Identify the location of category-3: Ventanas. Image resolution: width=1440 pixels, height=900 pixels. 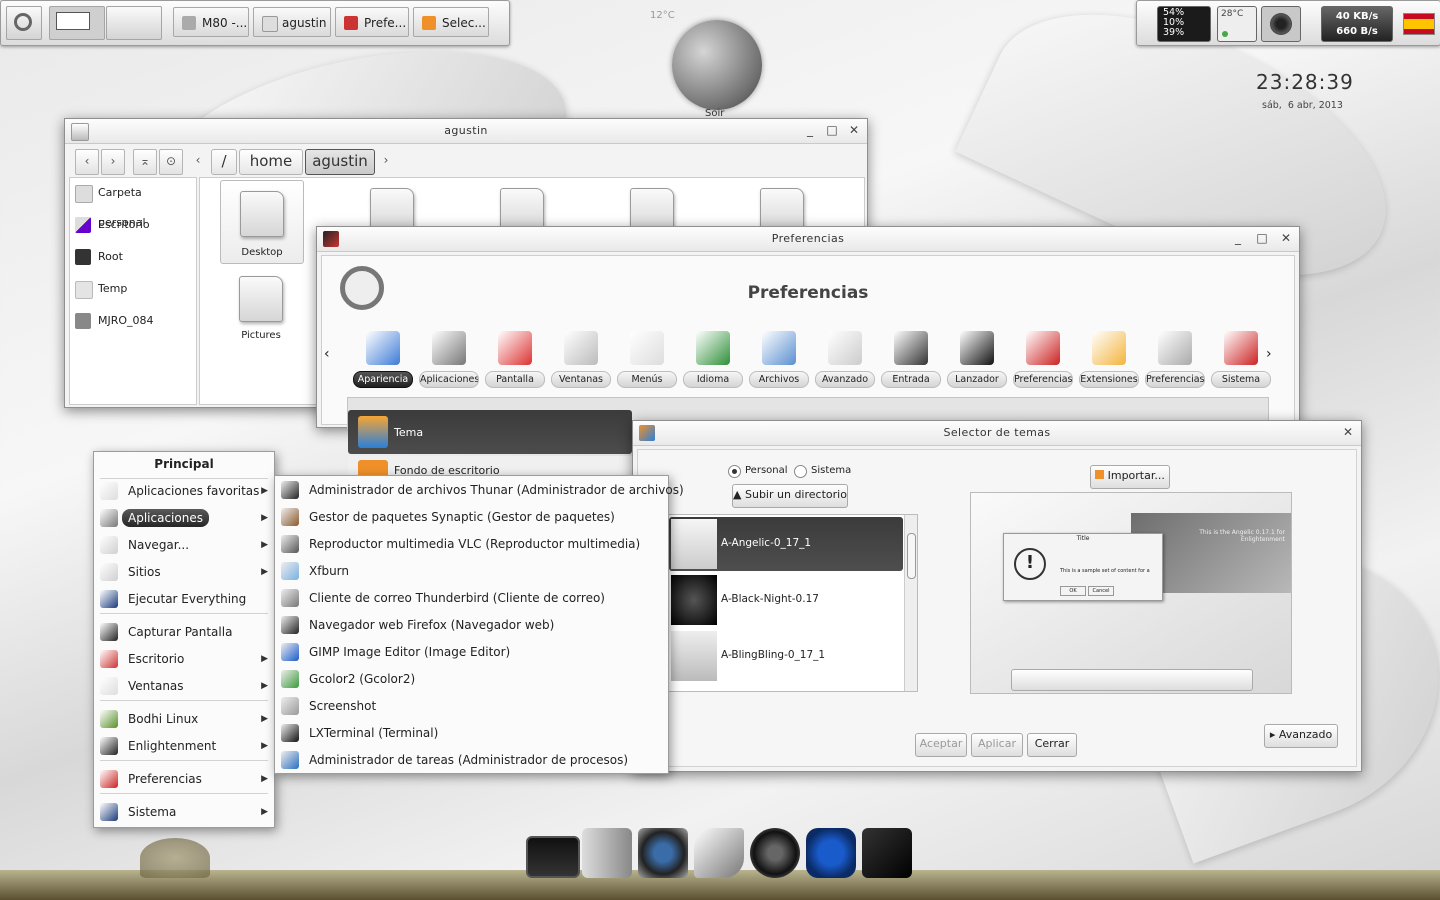
(581, 358).